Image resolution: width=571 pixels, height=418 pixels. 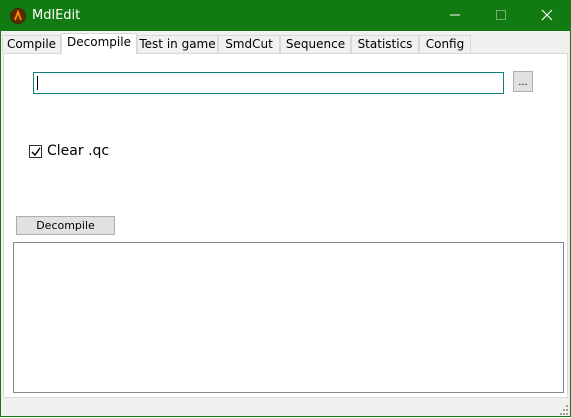 I want to click on tab-sequence: Sequence, so click(x=315, y=44).